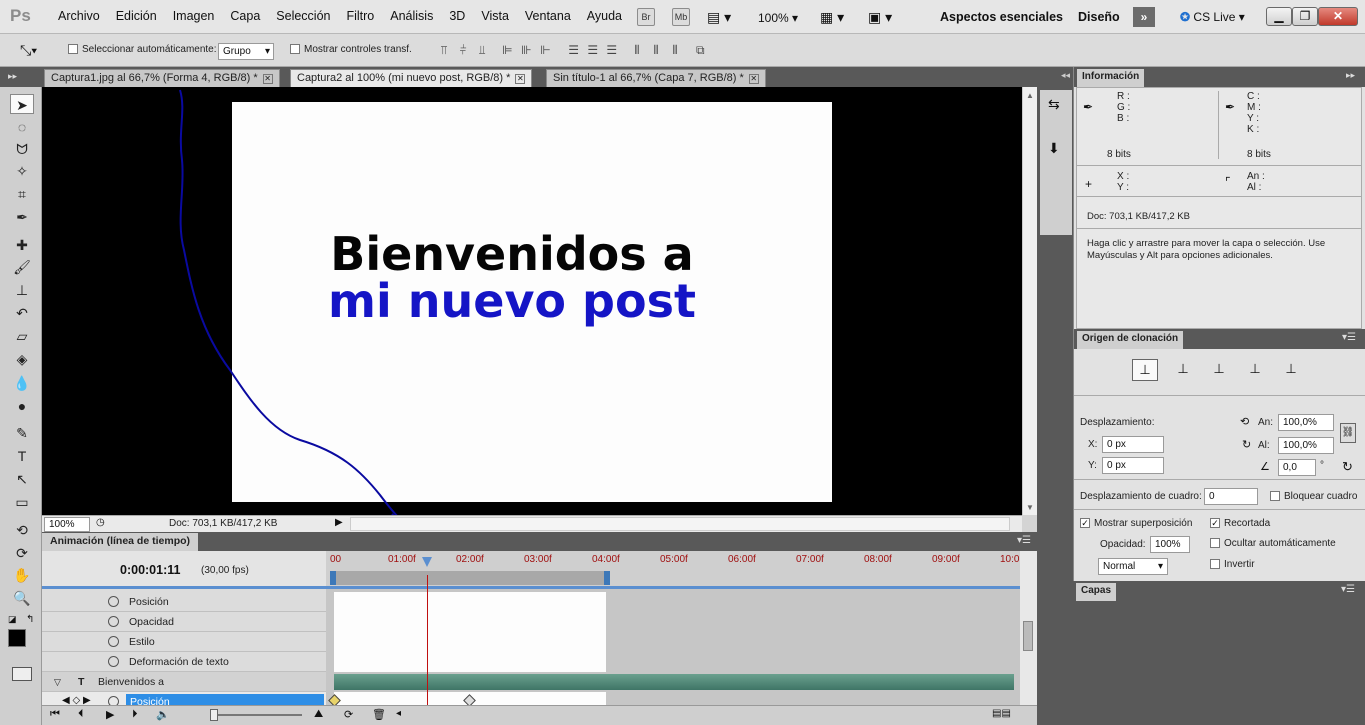 This screenshot has height=725, width=1365. I want to click on film-icon: ▤ ▾, so click(719, 17).